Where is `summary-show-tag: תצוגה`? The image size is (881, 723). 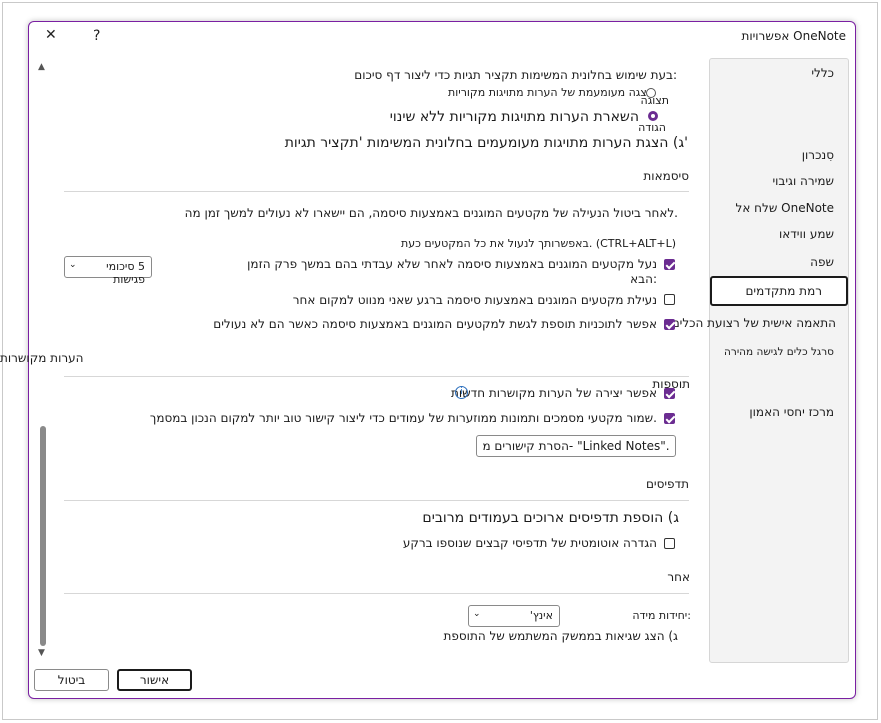 summary-show-tag: תצוגה is located at coordinates (654, 100).